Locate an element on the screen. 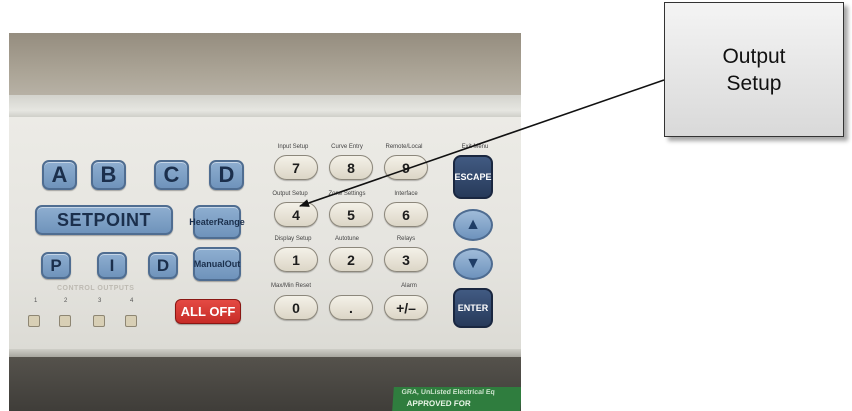 Image resolution: width=852 pixels, height=411 pixels. key-plus-minus: +/– is located at coordinates (406, 307).